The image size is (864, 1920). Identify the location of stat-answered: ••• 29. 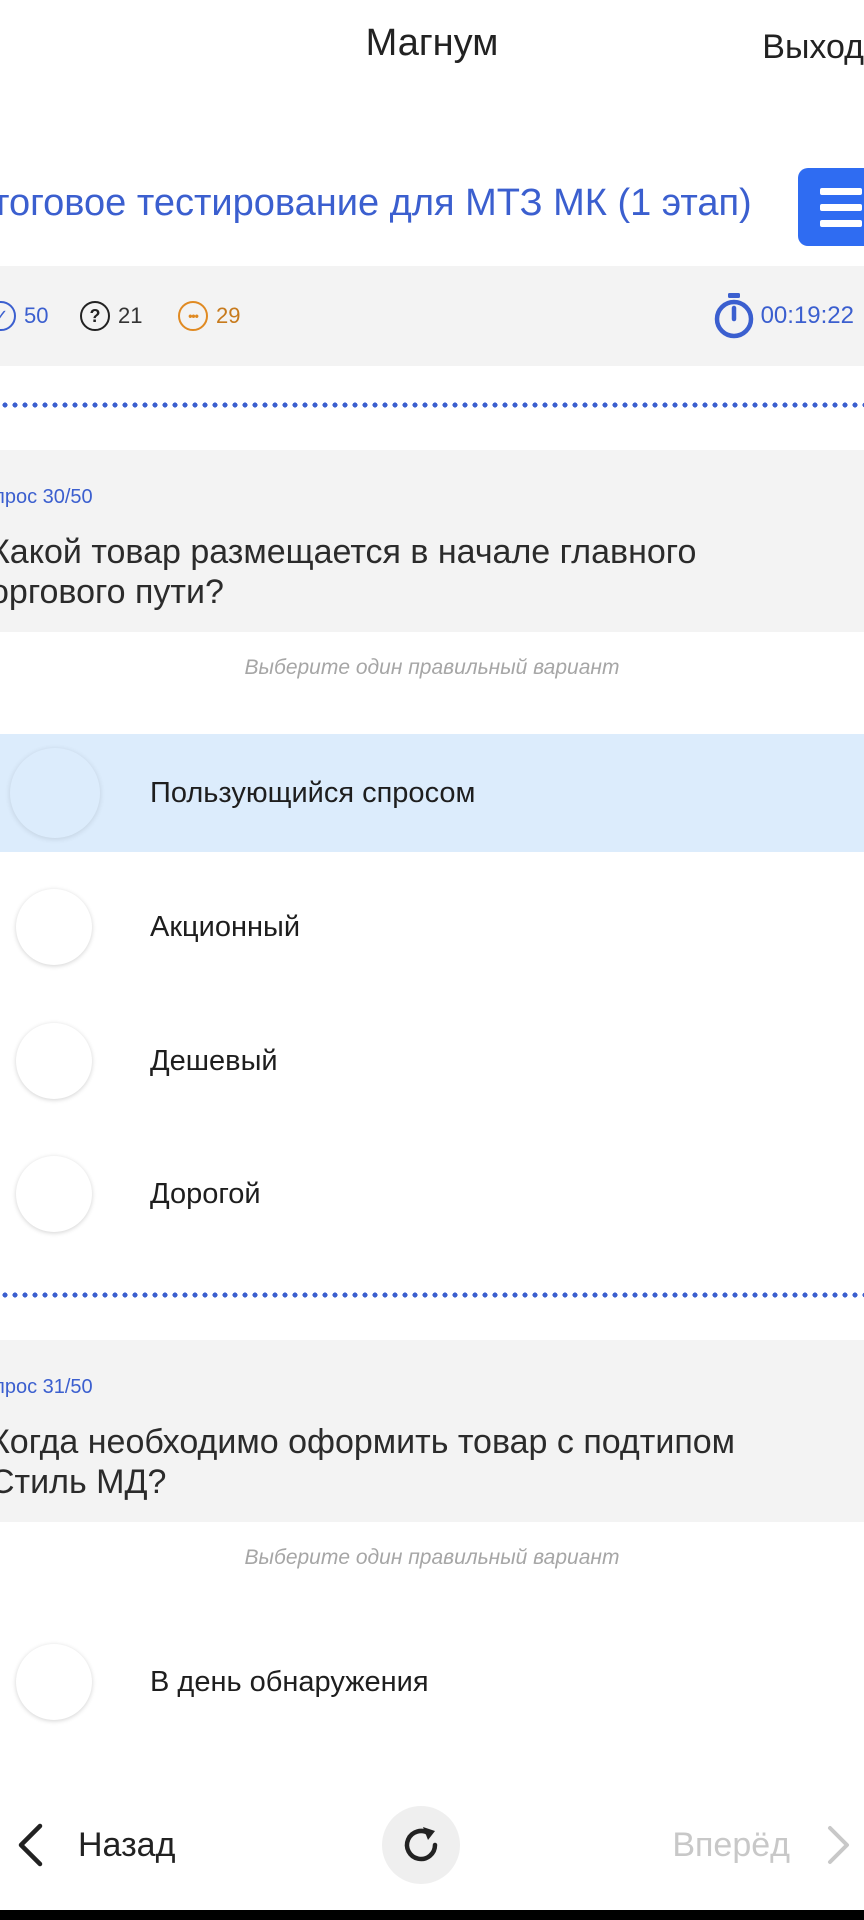
(209, 316).